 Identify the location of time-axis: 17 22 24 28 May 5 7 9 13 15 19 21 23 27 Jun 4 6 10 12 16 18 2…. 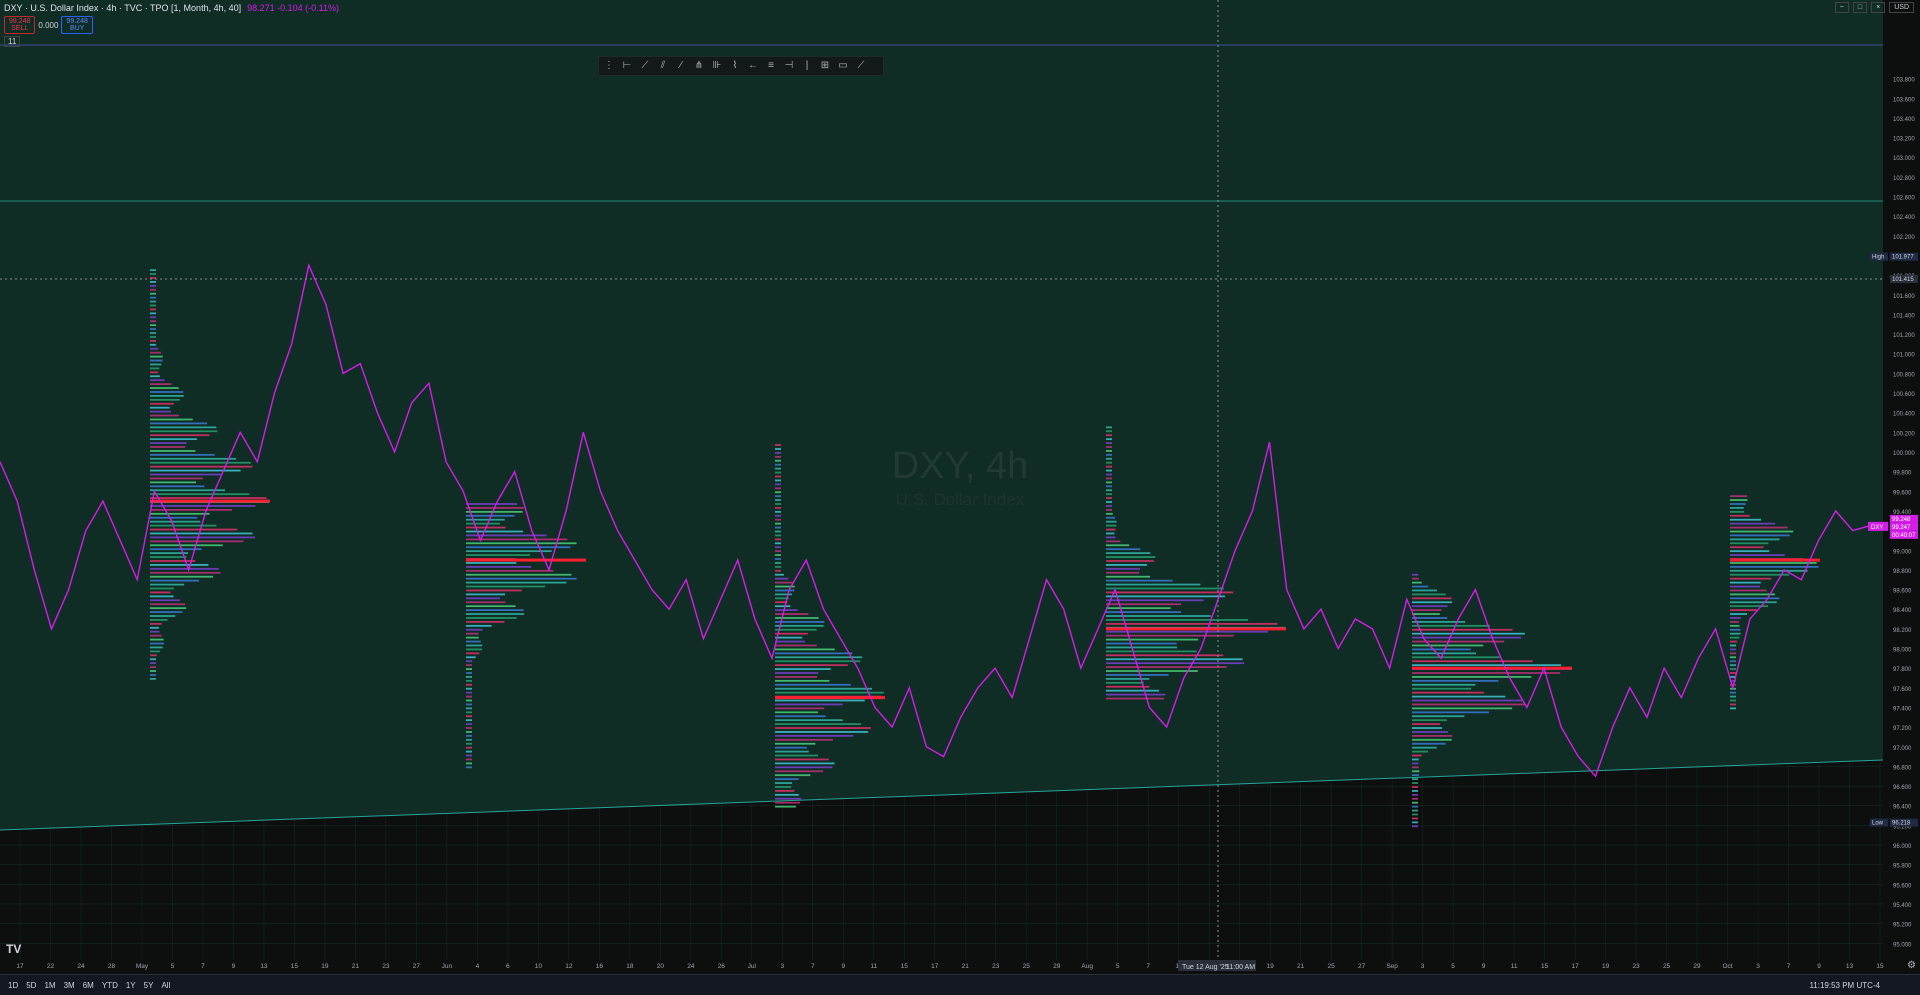
(950, 966).